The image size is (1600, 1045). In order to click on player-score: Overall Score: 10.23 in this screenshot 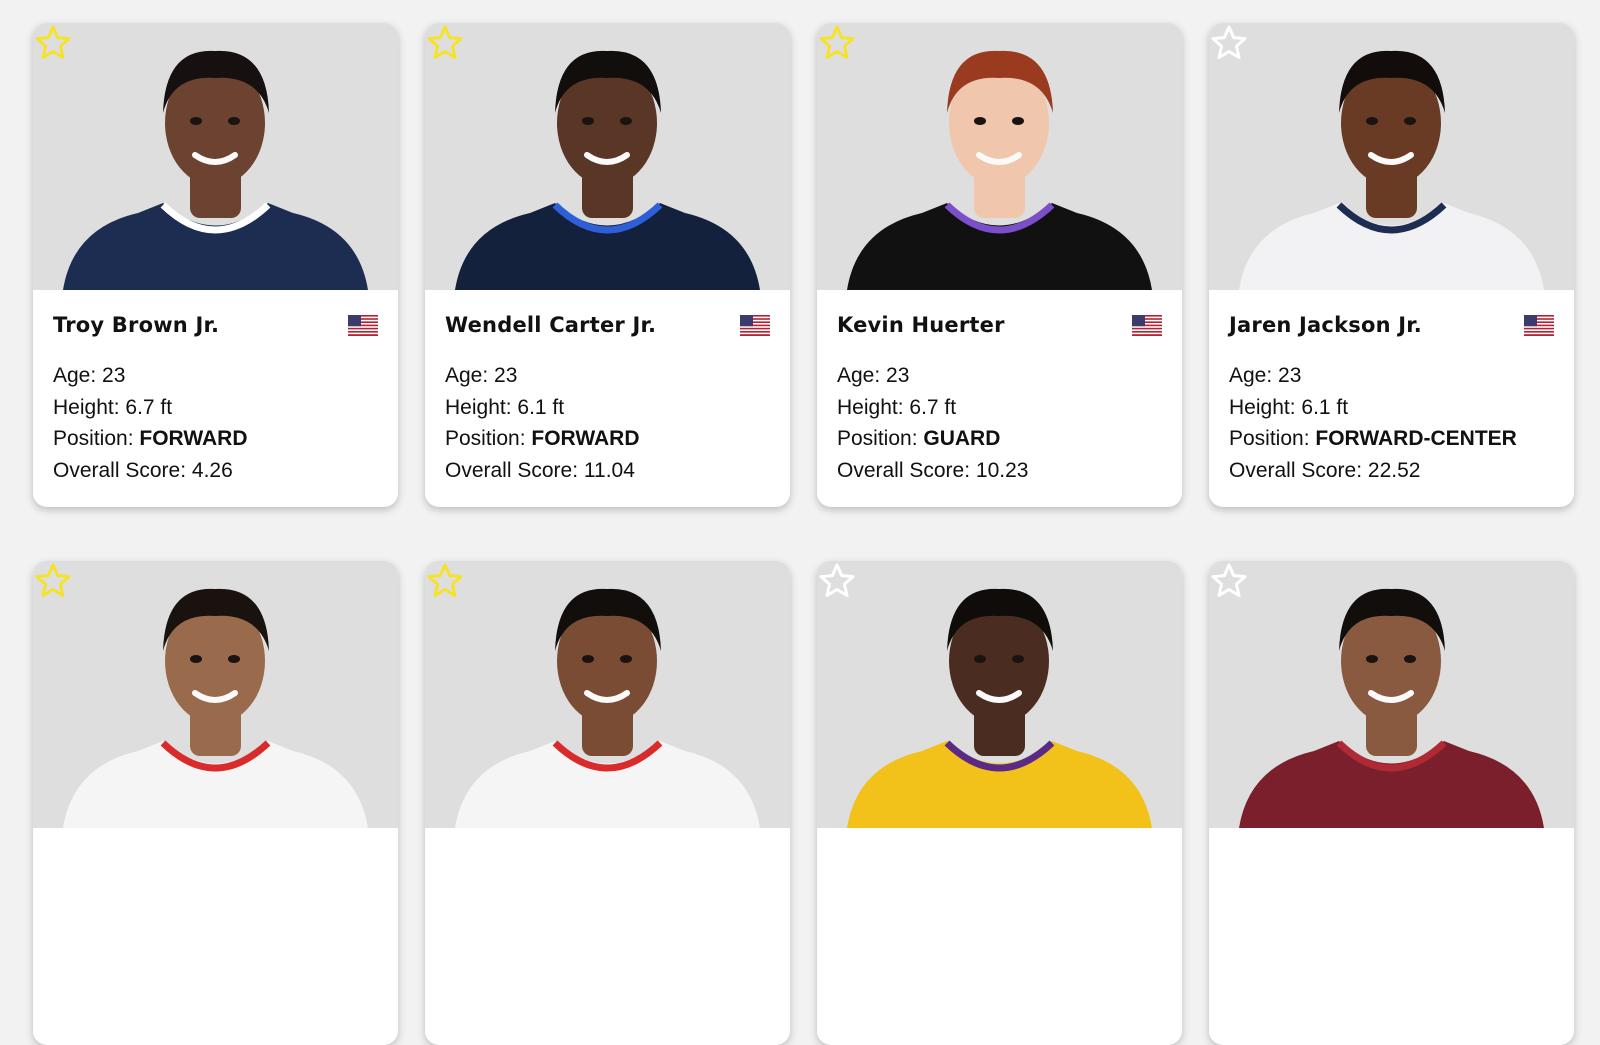, I will do `click(933, 470)`.